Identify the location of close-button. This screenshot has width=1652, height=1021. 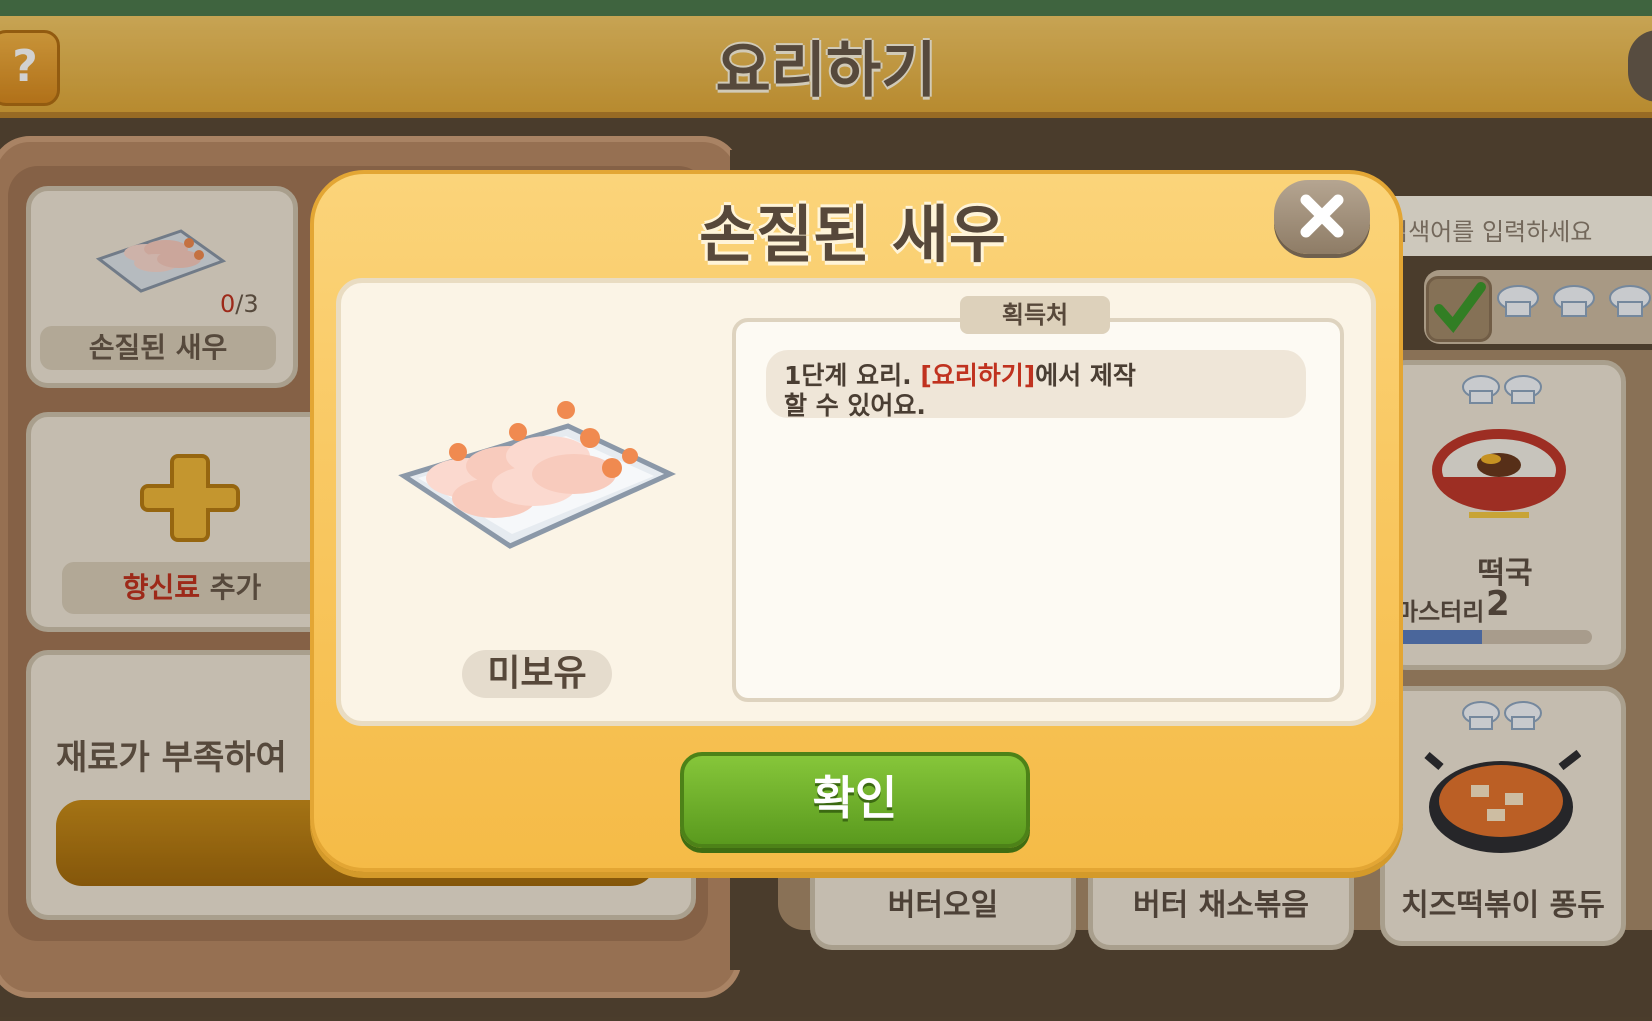
(1322, 217).